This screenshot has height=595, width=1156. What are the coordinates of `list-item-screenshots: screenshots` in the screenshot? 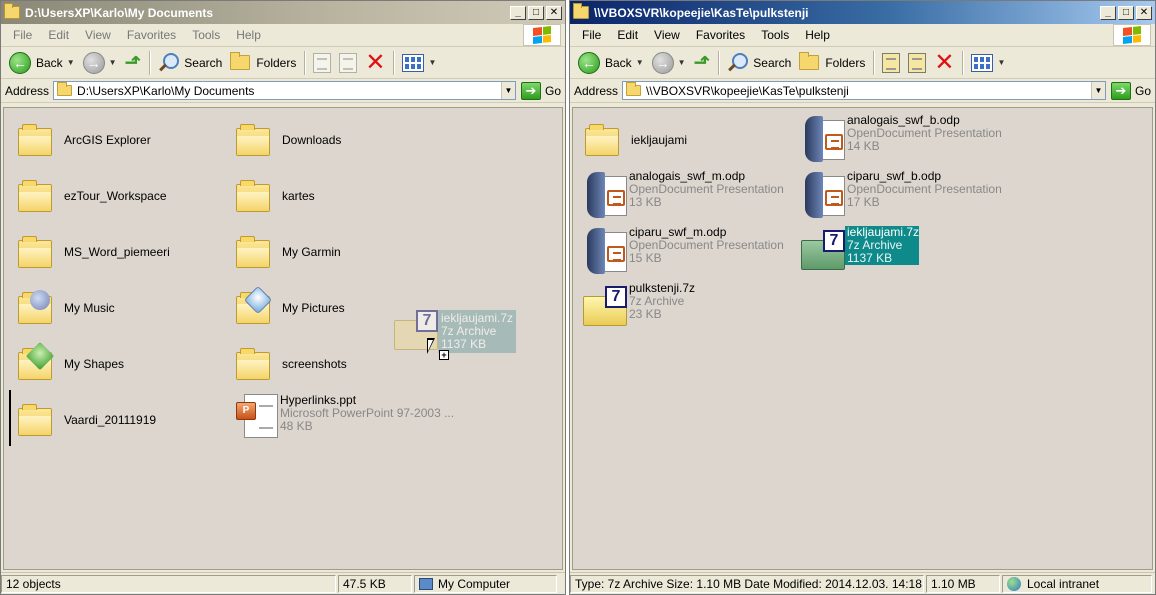 It's located at (290, 367).